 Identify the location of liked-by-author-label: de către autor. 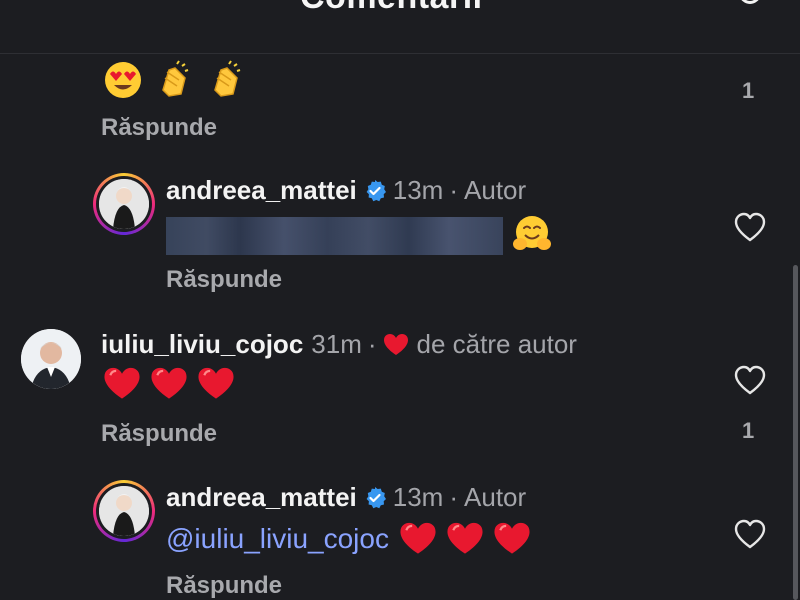
(496, 344).